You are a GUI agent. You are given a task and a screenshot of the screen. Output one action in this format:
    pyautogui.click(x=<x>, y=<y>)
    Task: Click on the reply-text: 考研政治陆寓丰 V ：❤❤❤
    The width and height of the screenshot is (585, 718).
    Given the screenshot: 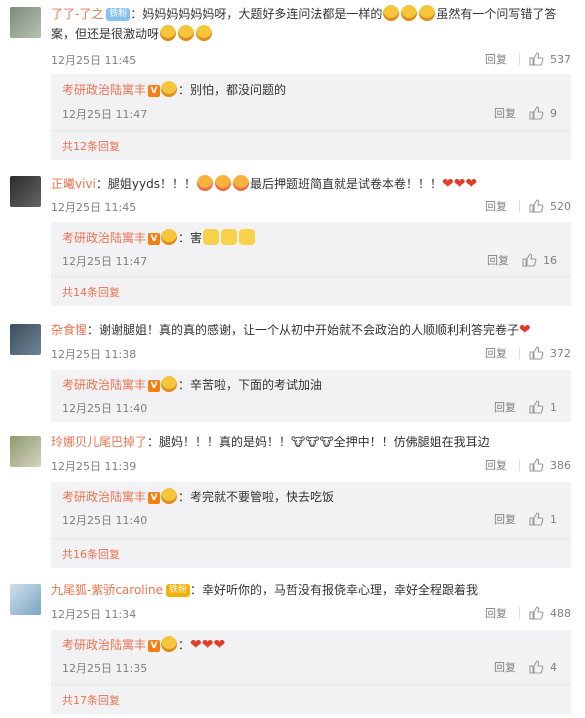 What is the action you would take?
    pyautogui.click(x=311, y=645)
    